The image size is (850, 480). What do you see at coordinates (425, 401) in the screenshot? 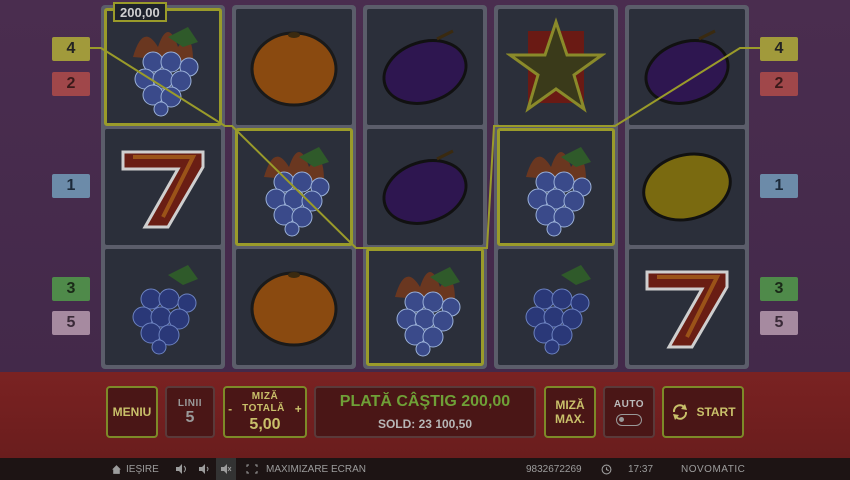
I see `payout-label: PLATĂ CÂŞTIG 200,00` at bounding box center [425, 401].